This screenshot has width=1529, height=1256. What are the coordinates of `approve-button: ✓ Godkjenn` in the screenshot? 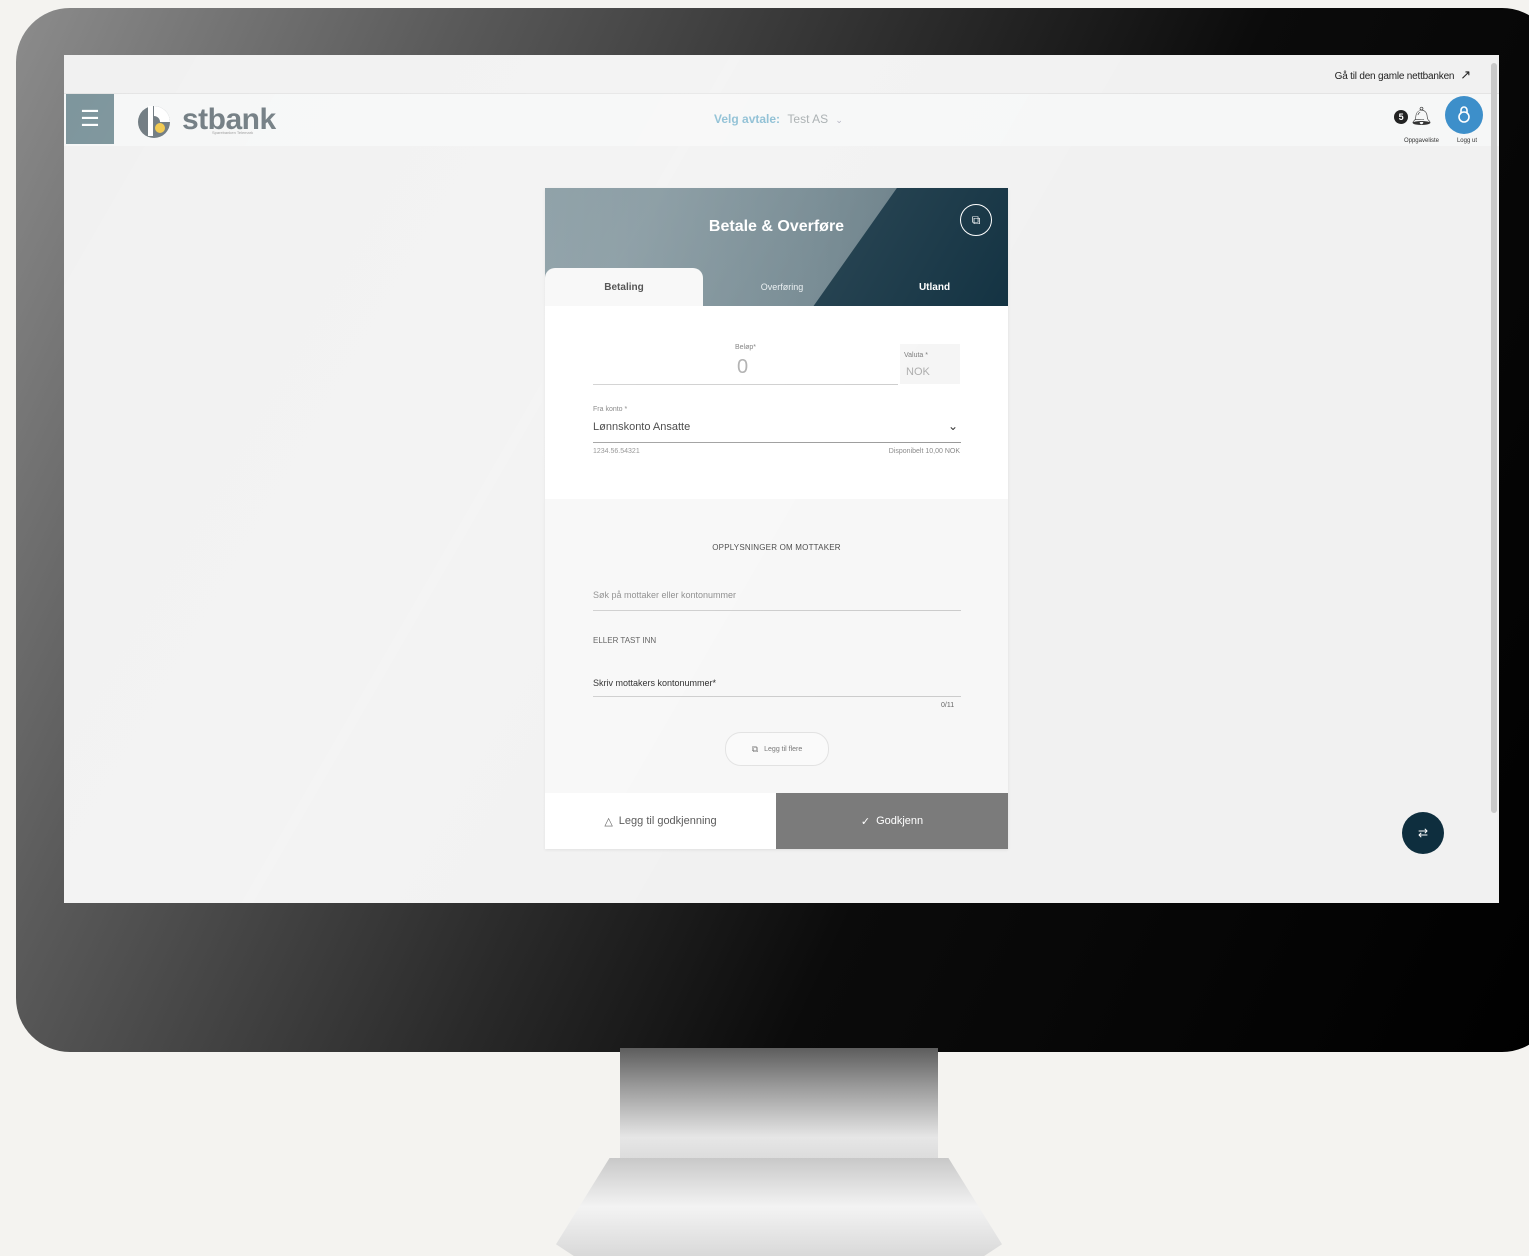 It's located at (892, 821).